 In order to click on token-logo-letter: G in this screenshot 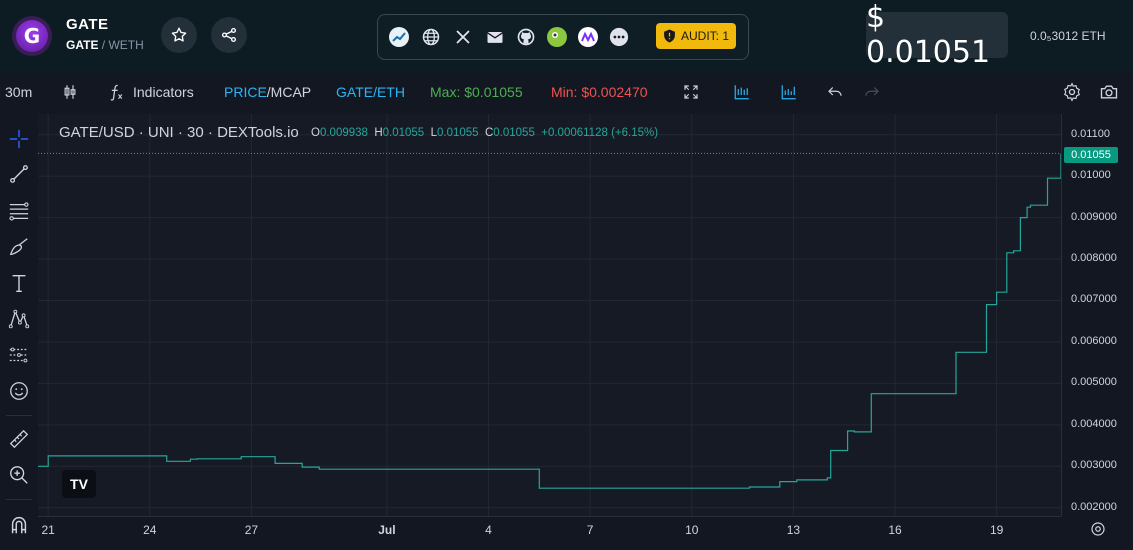, I will do `click(32, 36)`.